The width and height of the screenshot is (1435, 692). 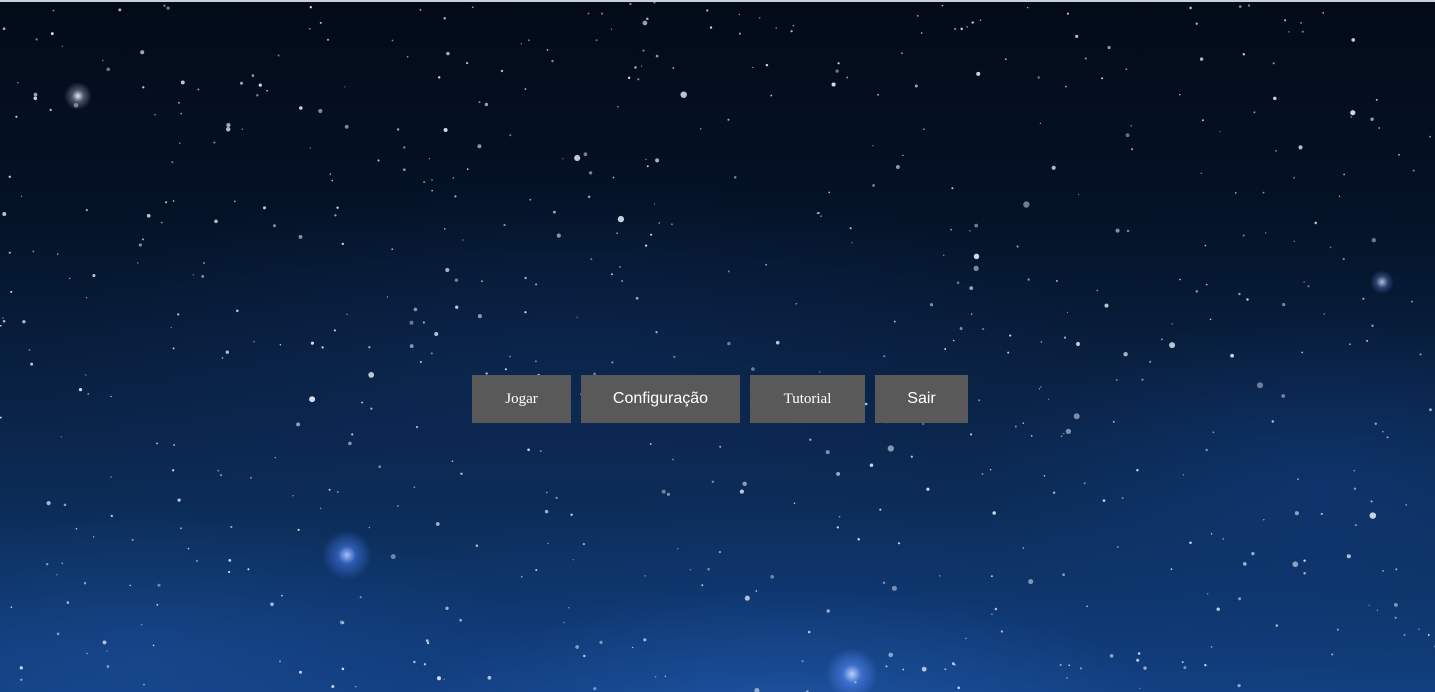 I want to click on settings-button: Configuração, so click(x=660, y=399).